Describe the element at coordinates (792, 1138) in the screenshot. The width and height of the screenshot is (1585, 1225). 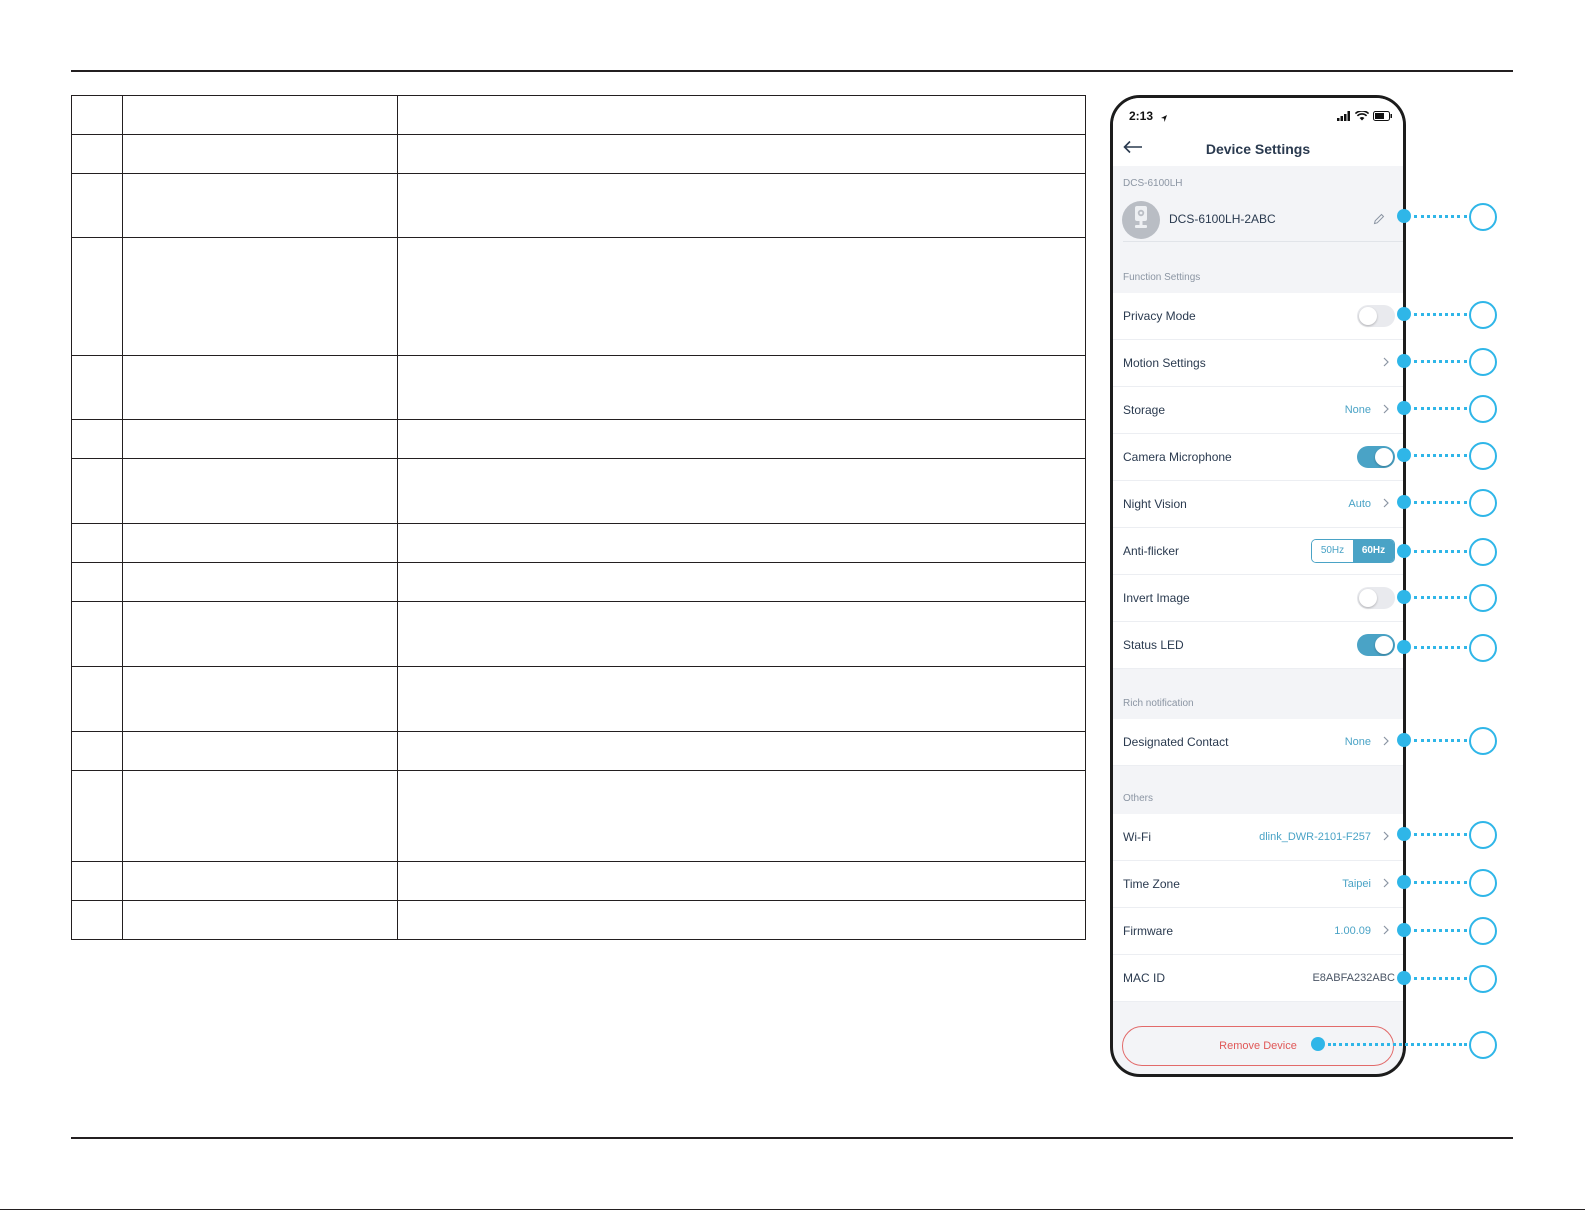
I see `bottom-rule` at that location.